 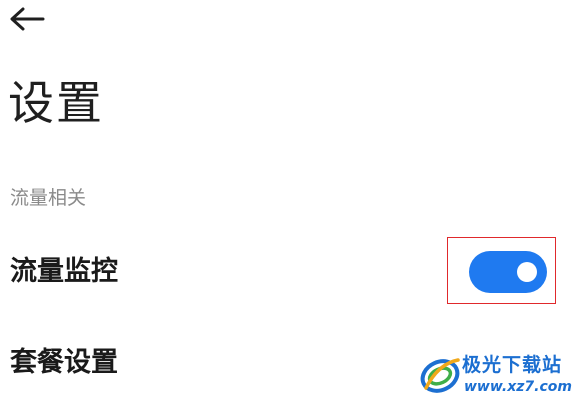 What do you see at coordinates (512, 365) in the screenshot?
I see `watermark-name: 极光下载站` at bounding box center [512, 365].